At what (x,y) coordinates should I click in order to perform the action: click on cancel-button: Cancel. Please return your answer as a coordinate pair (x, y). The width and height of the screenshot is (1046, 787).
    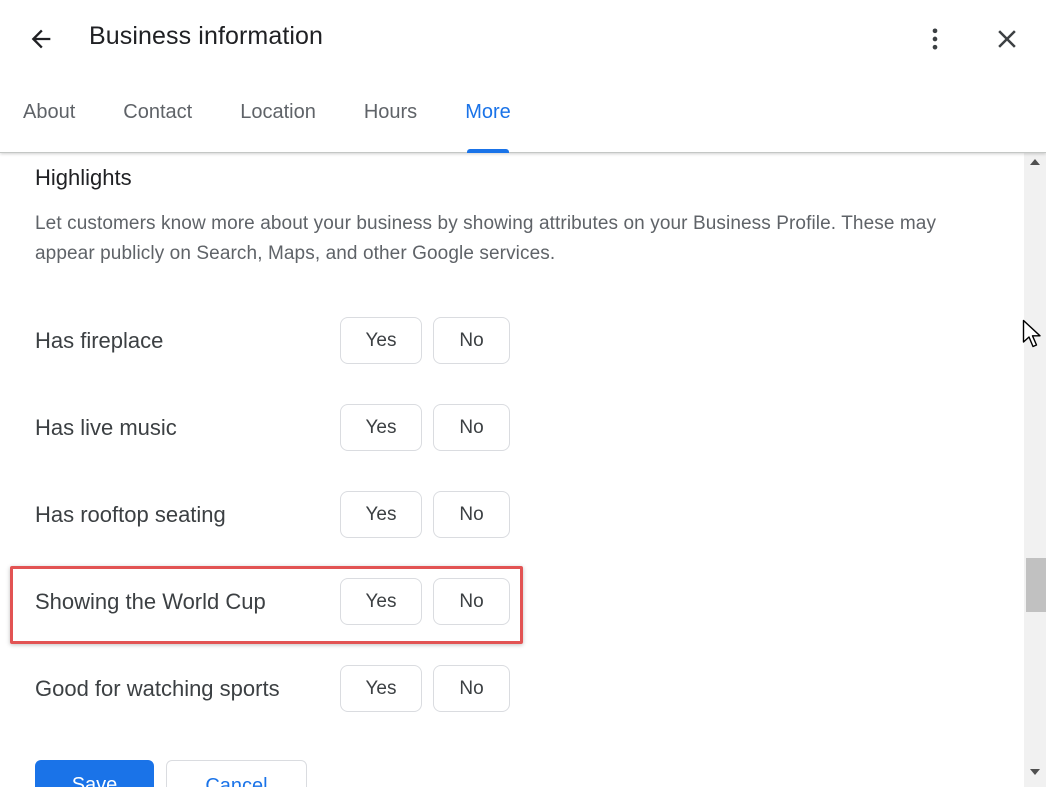
    Looking at the image, I should click on (236, 773).